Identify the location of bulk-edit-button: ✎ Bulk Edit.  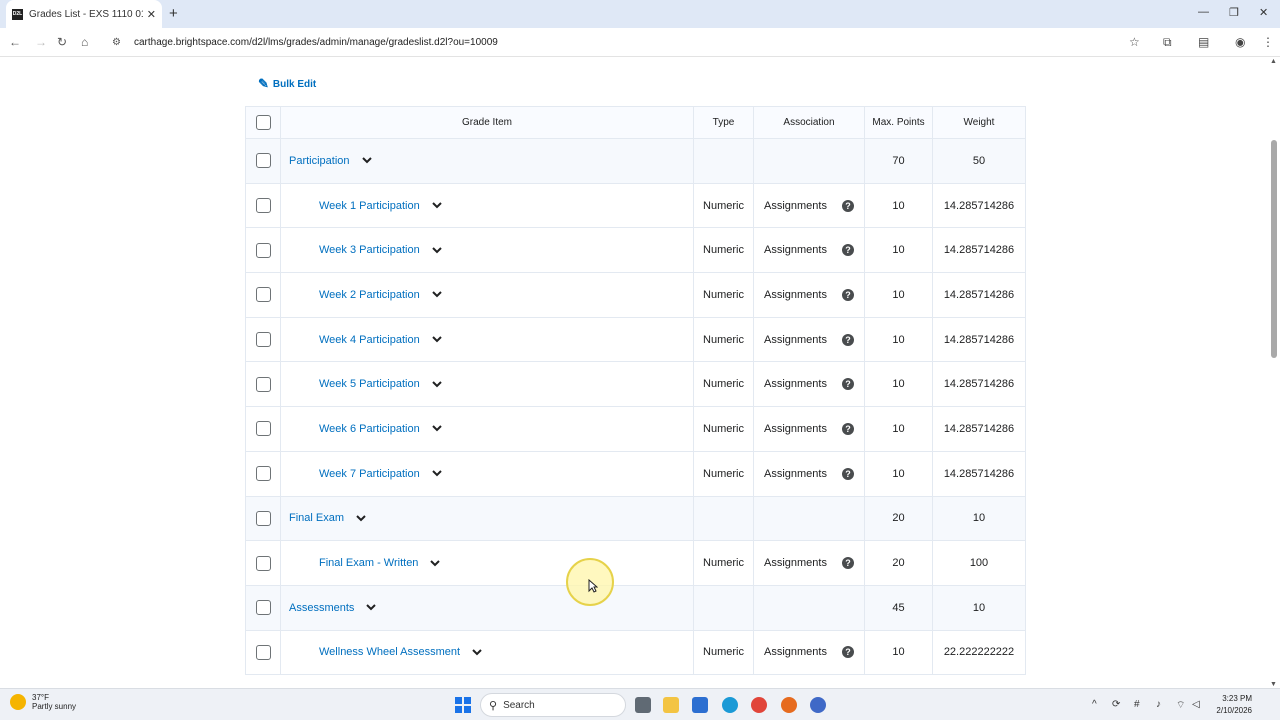
(287, 84).